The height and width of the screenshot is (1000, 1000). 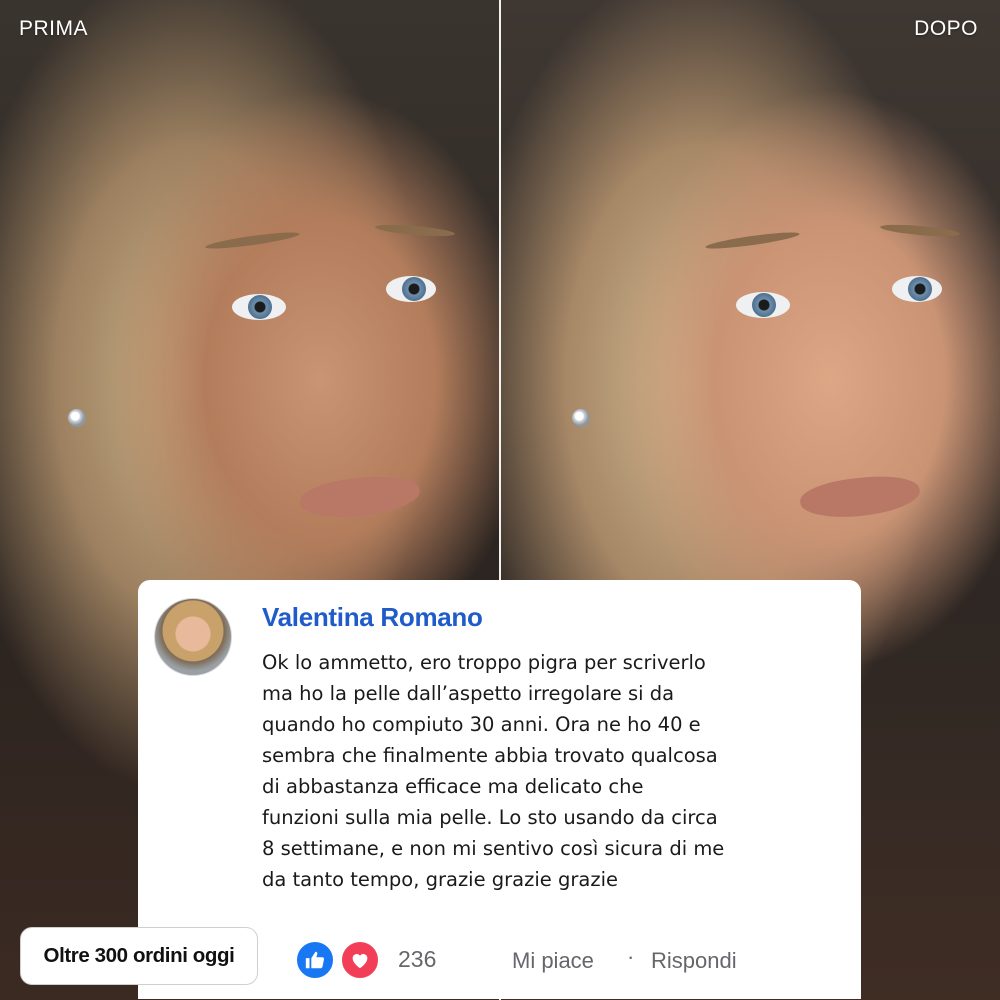 I want to click on thumbs-up-icon, so click(x=315, y=960).